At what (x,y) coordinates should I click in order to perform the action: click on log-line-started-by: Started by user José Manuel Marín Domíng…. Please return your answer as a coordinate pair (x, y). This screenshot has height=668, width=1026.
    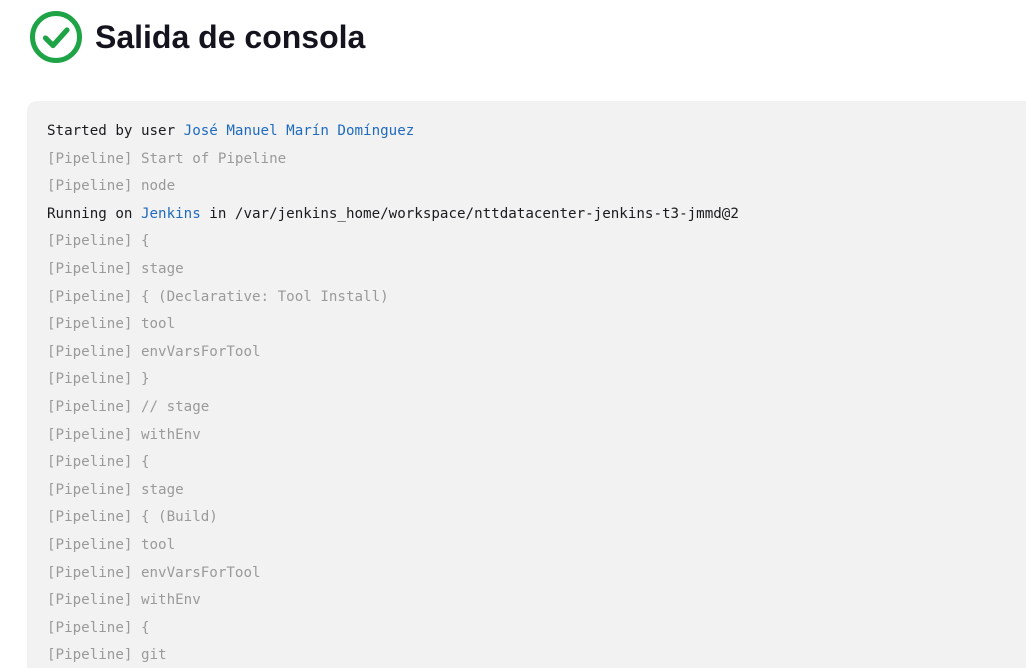
    Looking at the image, I should click on (536, 132).